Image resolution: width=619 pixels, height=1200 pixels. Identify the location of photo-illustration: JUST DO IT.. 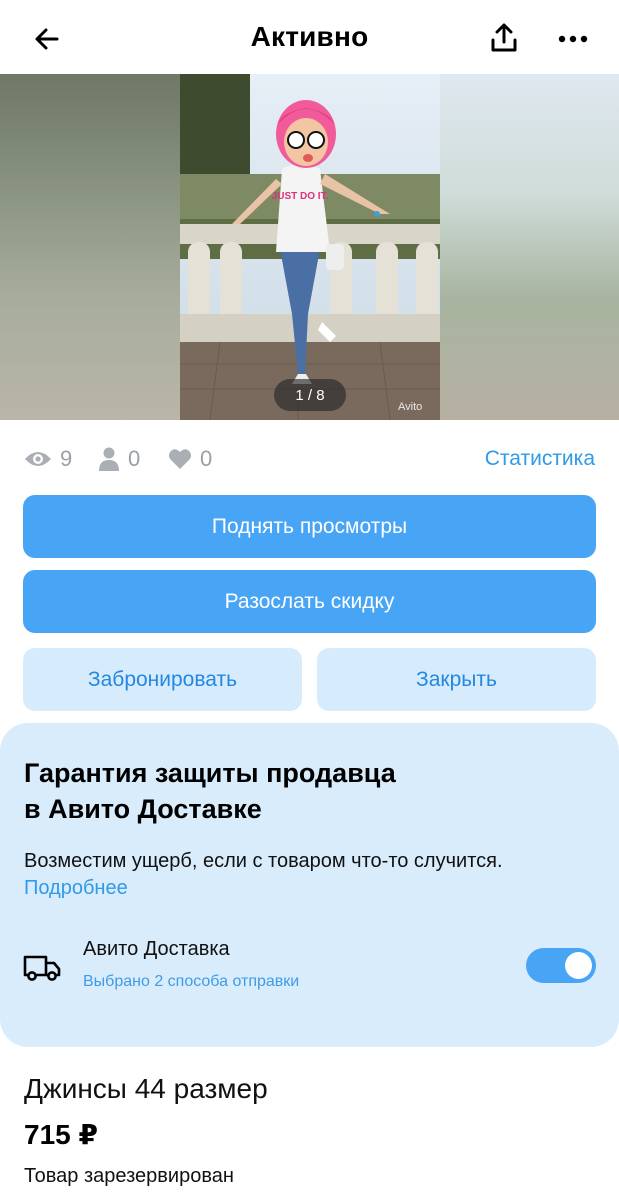
(310, 247).